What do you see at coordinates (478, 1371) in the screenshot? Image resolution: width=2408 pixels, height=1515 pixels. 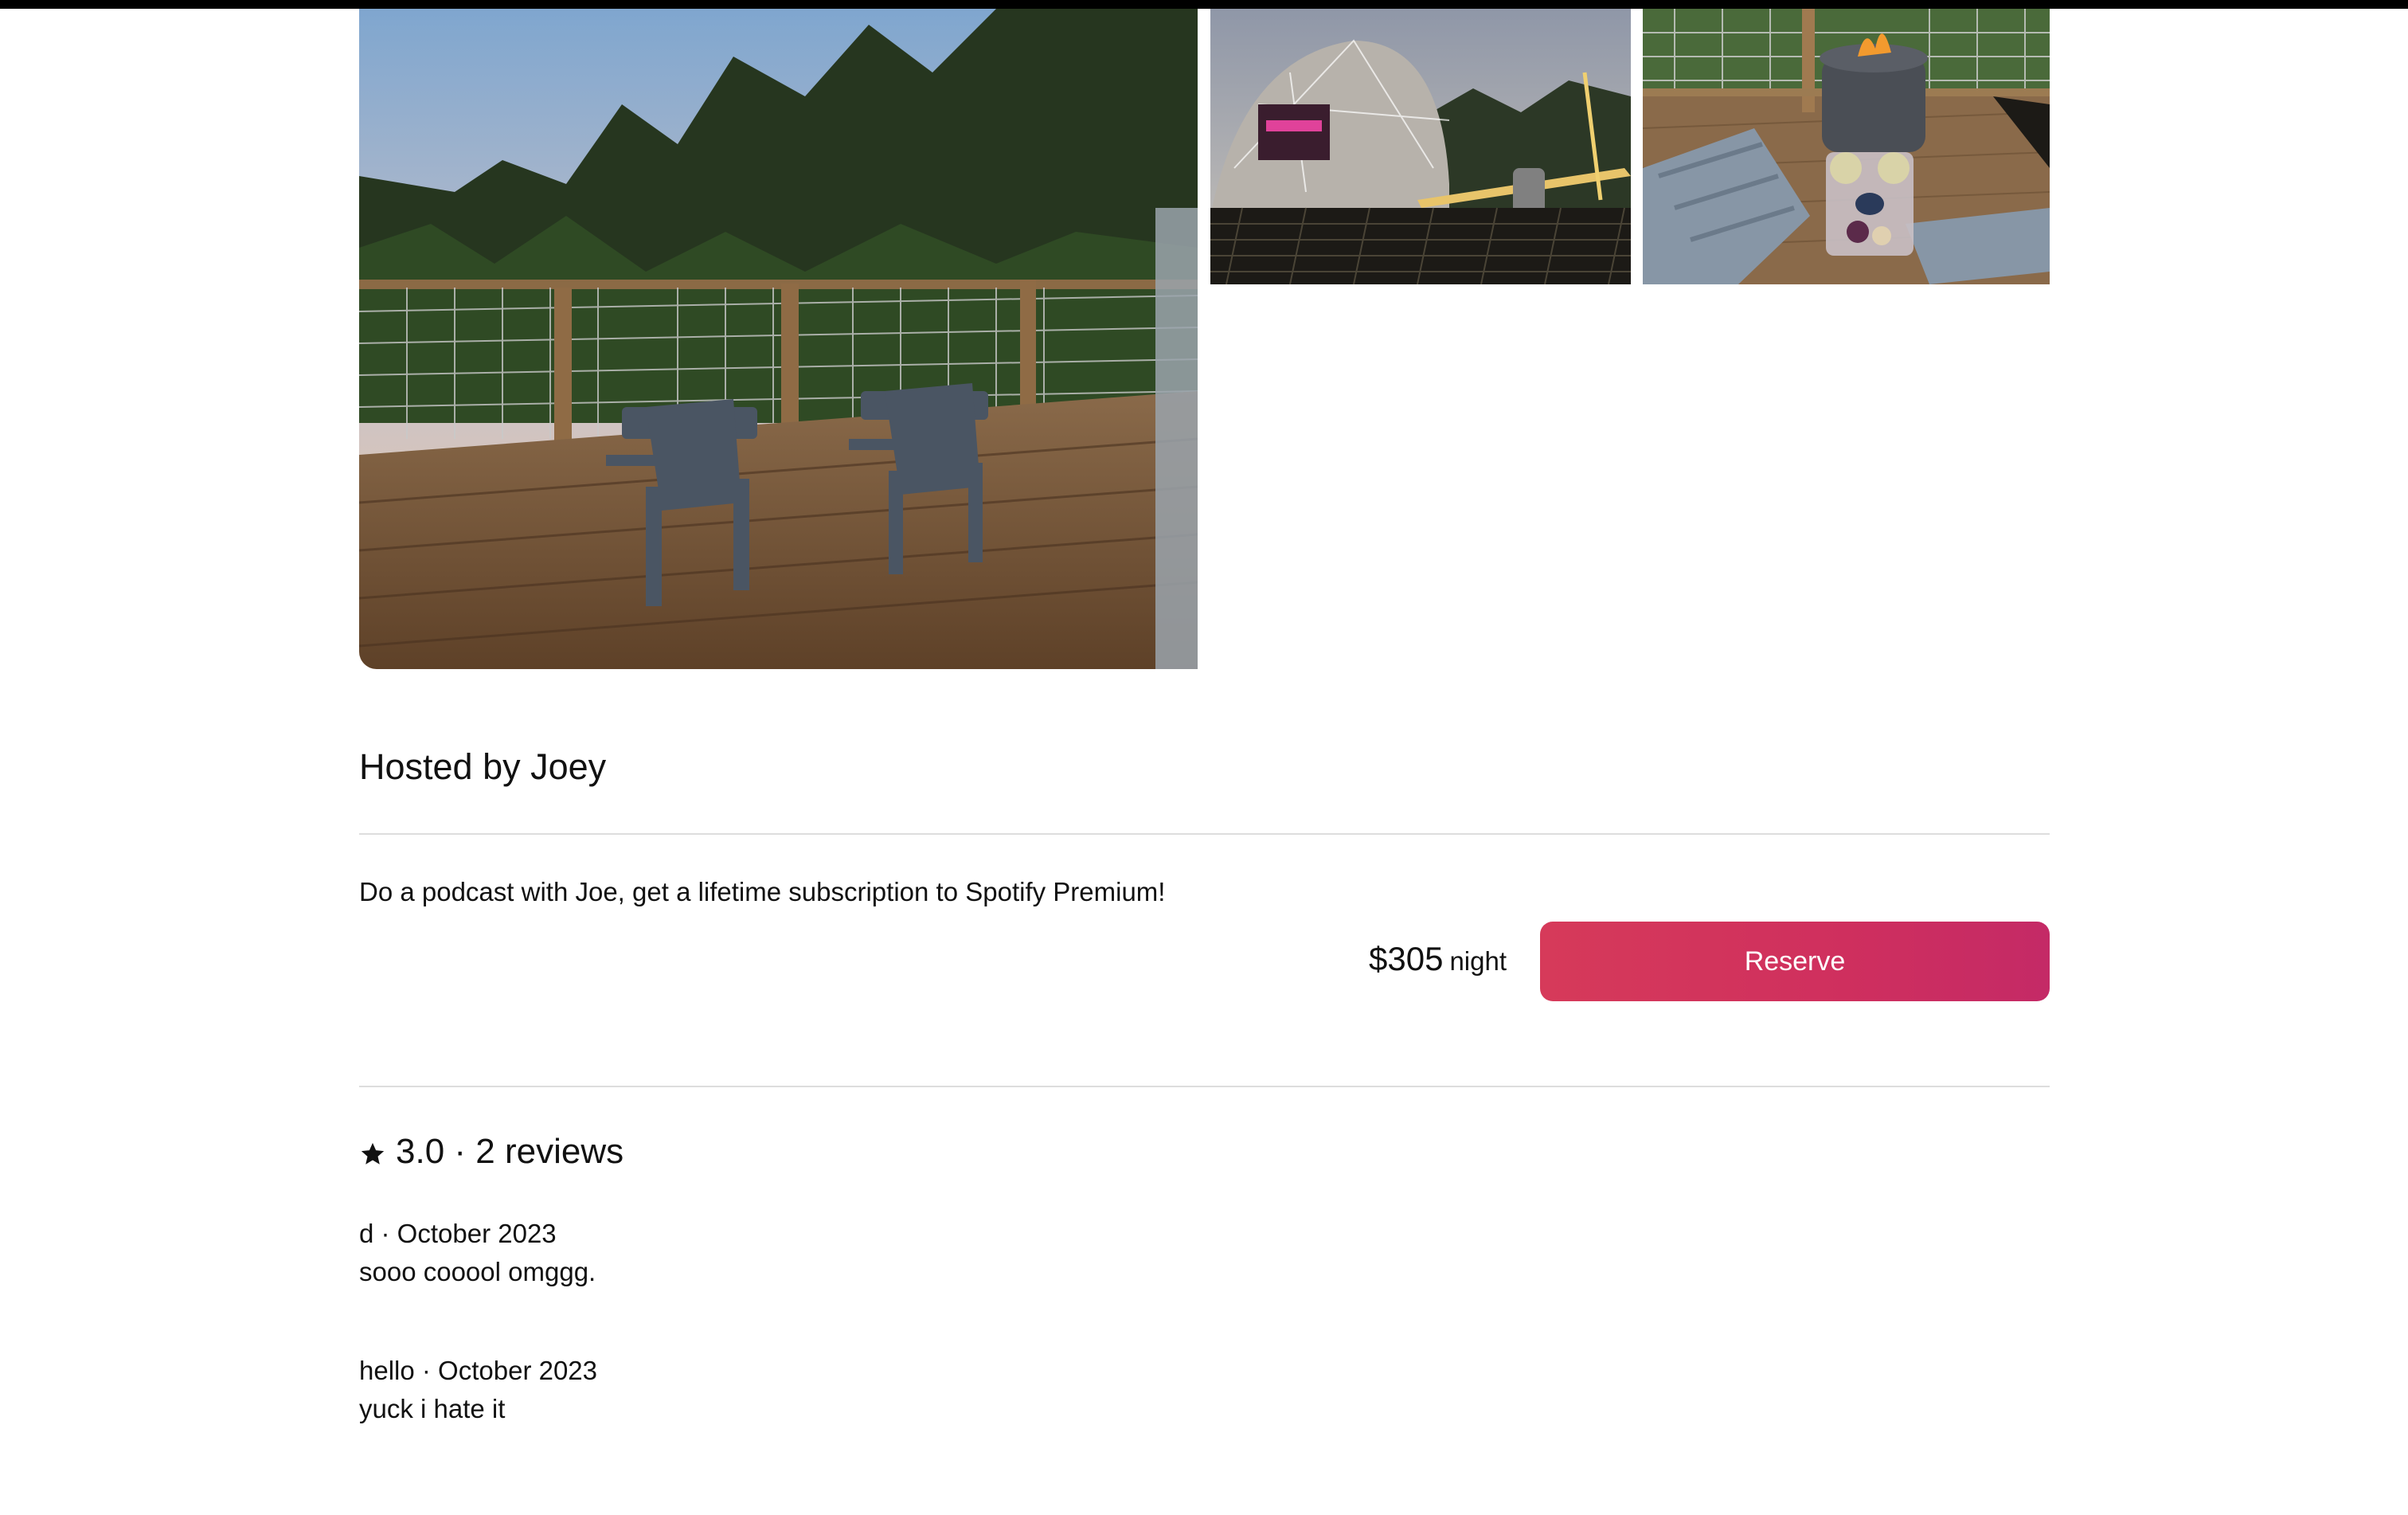 I see `review-meta: hello · October 2023` at bounding box center [478, 1371].